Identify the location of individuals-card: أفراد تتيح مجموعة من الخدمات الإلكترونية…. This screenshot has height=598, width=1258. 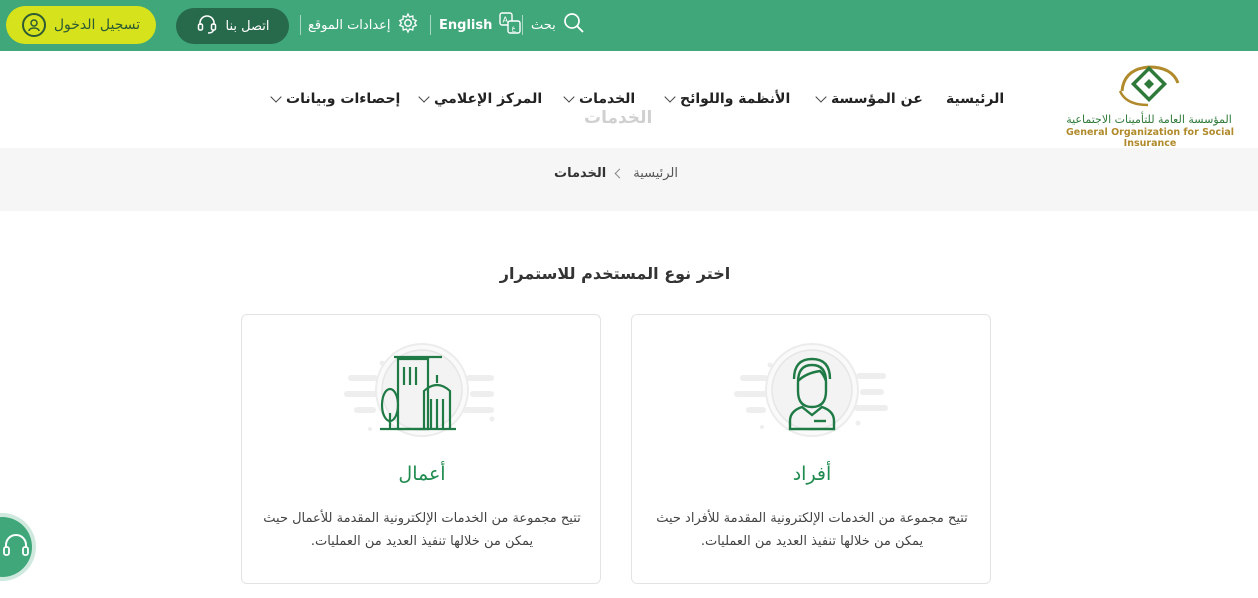
(811, 449).